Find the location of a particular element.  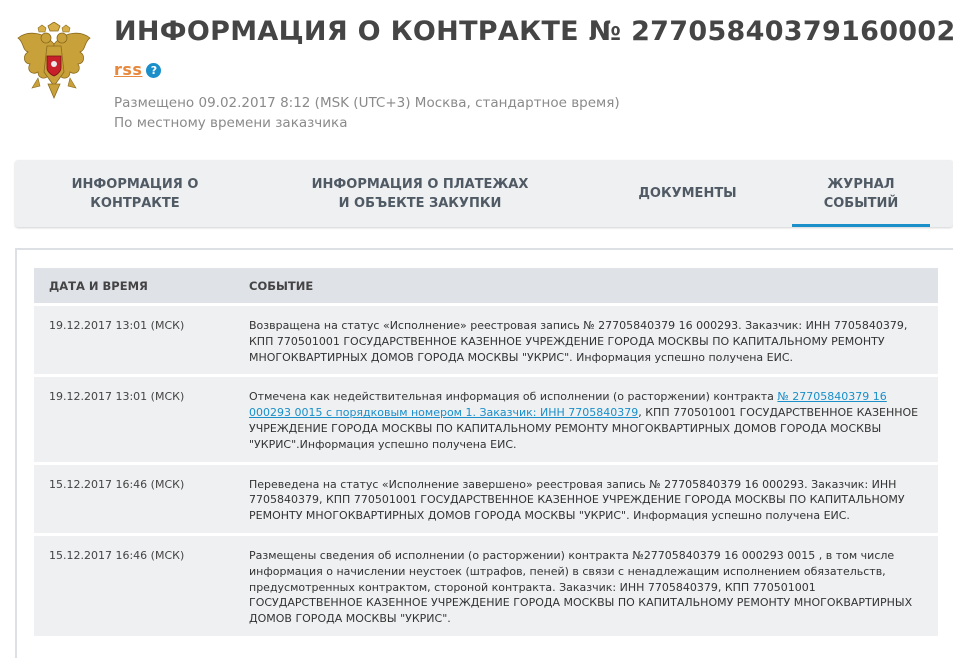

rss-link: rss is located at coordinates (128, 69).